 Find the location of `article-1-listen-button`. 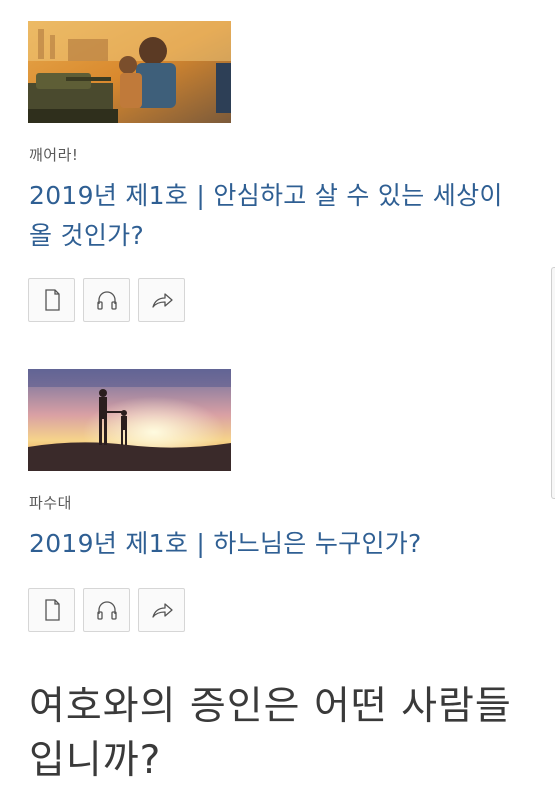

article-1-listen-button is located at coordinates (106, 300).